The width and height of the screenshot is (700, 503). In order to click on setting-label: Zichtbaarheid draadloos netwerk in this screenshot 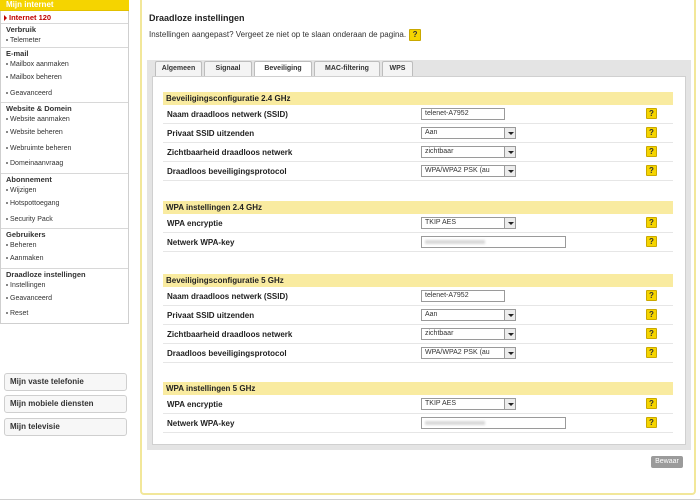, I will do `click(230, 152)`.